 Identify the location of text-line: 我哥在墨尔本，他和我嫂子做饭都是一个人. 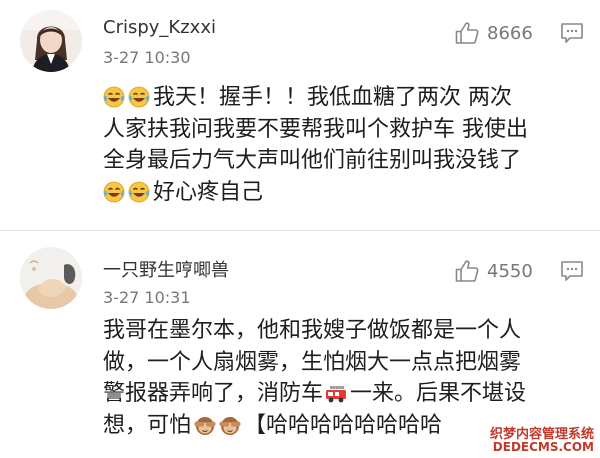
(338, 331).